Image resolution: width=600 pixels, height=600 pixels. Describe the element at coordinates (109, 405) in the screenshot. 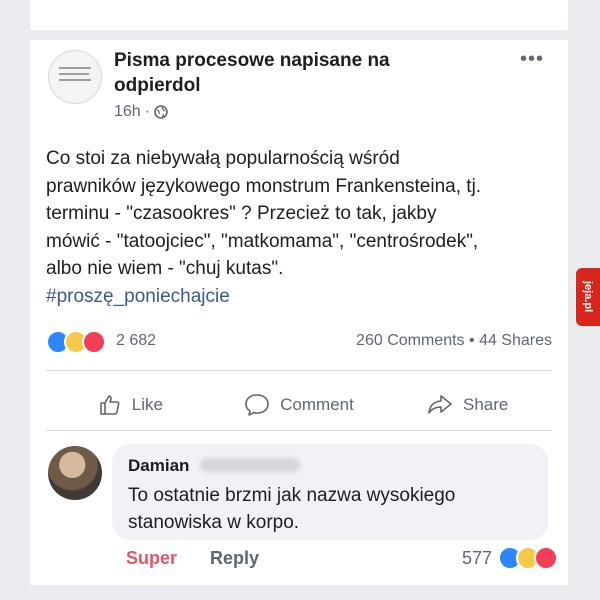

I see `thumbs-up-icon` at that location.